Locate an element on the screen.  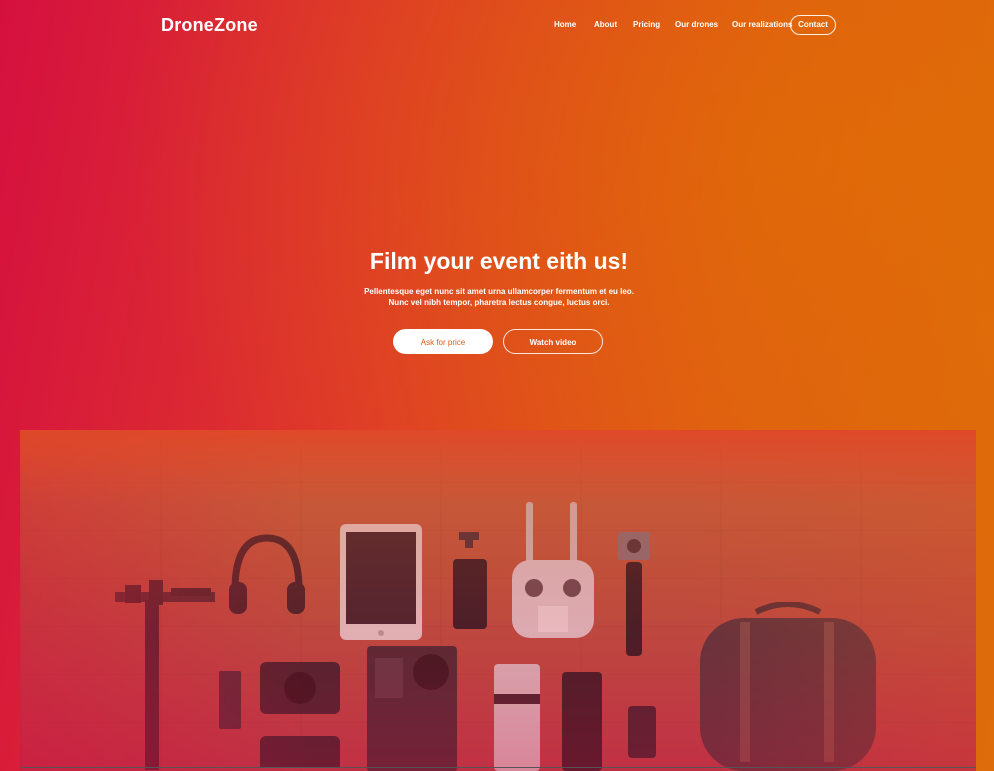
action-camera-image is located at coordinates (634, 594).